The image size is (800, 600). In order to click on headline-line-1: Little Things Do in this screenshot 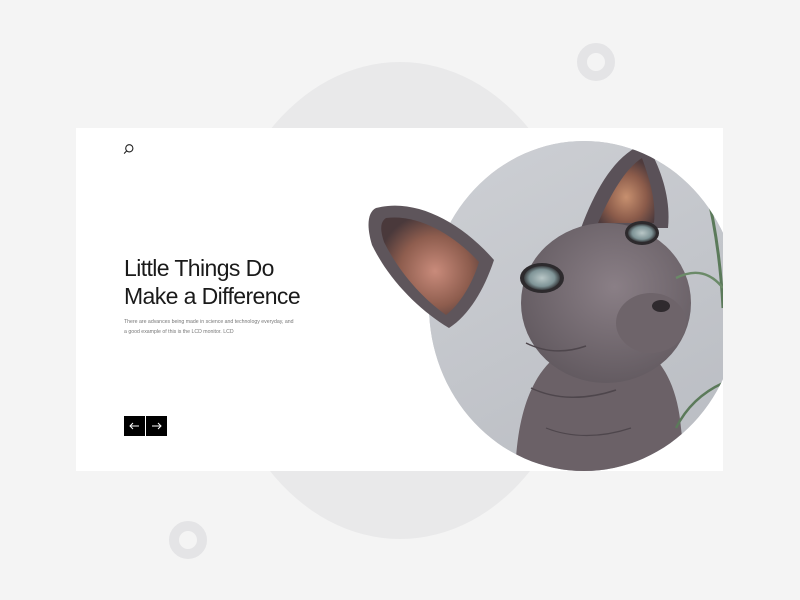, I will do `click(199, 268)`.